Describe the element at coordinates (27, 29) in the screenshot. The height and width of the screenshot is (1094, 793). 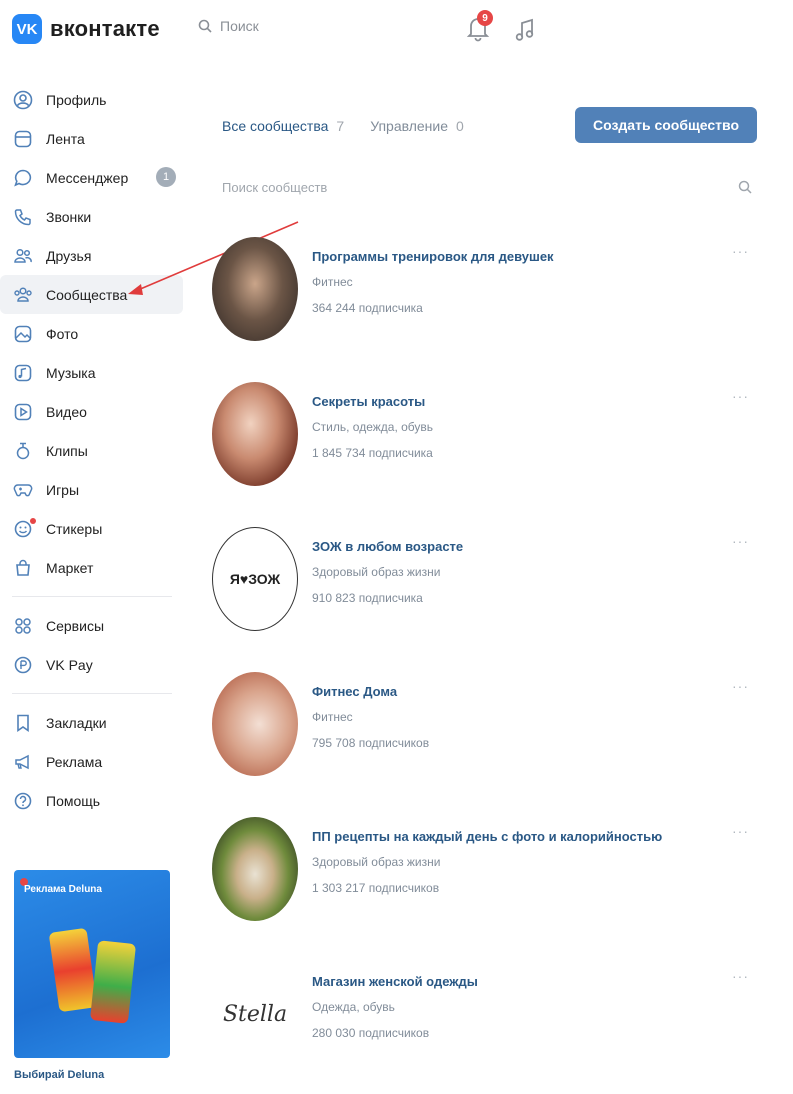
I see `vk-logo-icon: VK` at that location.